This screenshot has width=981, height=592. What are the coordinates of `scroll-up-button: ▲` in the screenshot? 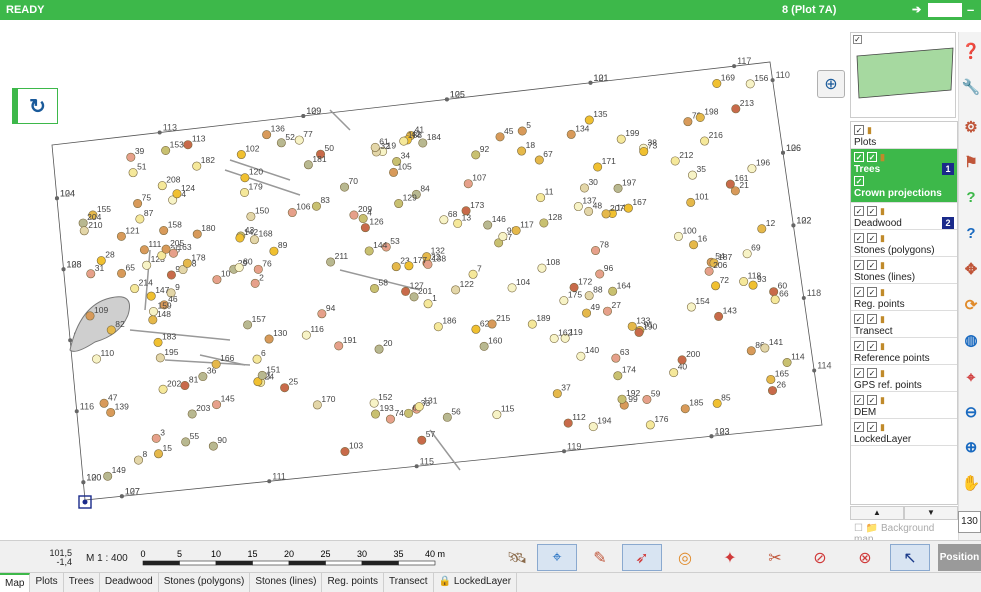 It's located at (877, 513).